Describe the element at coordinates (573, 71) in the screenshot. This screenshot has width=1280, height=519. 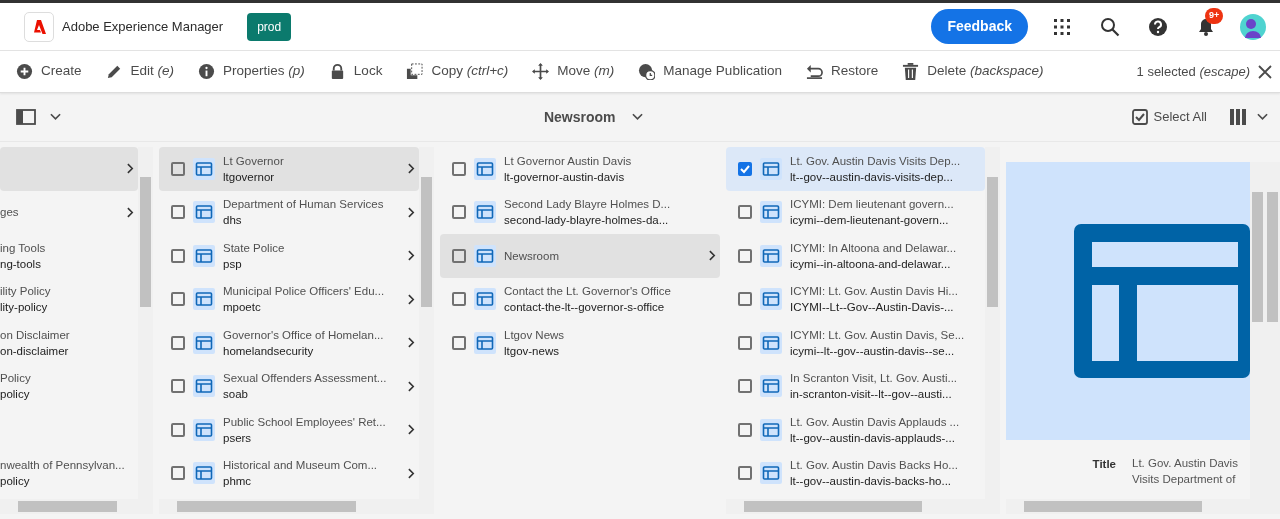
I see `toolbar-button: Move (m)` at that location.